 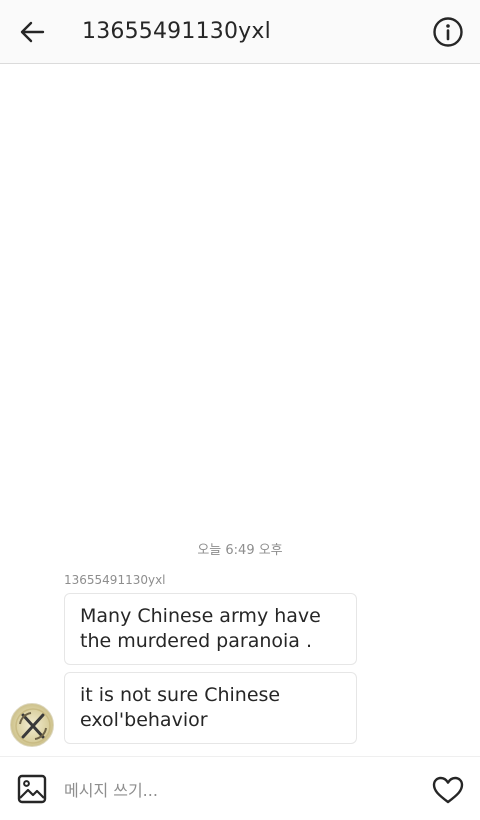 What do you see at coordinates (234, 790) in the screenshot?
I see `message-input` at bounding box center [234, 790].